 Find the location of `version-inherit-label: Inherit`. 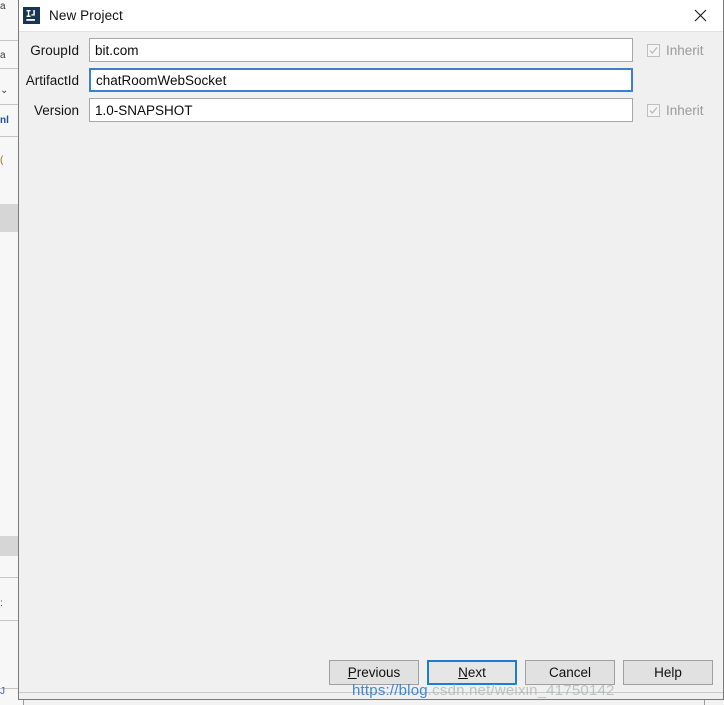

version-inherit-label: Inherit is located at coordinates (685, 110).